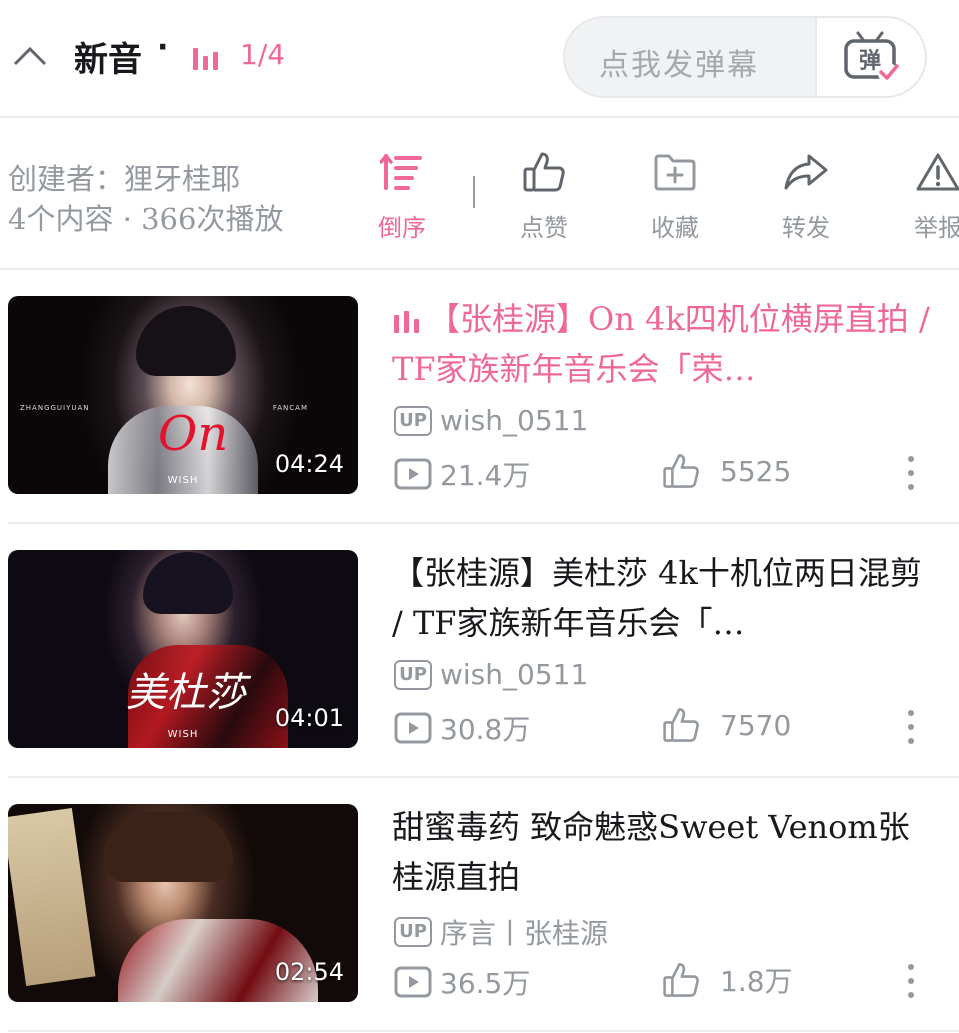  Describe the element at coordinates (183, 649) in the screenshot. I see `video-thumbnail: 美杜莎 WISH 04:01` at that location.